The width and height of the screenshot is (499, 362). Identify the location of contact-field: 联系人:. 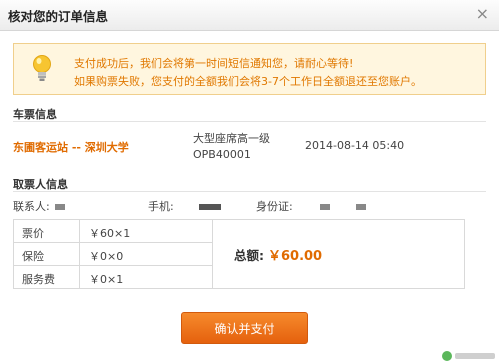
(39, 206).